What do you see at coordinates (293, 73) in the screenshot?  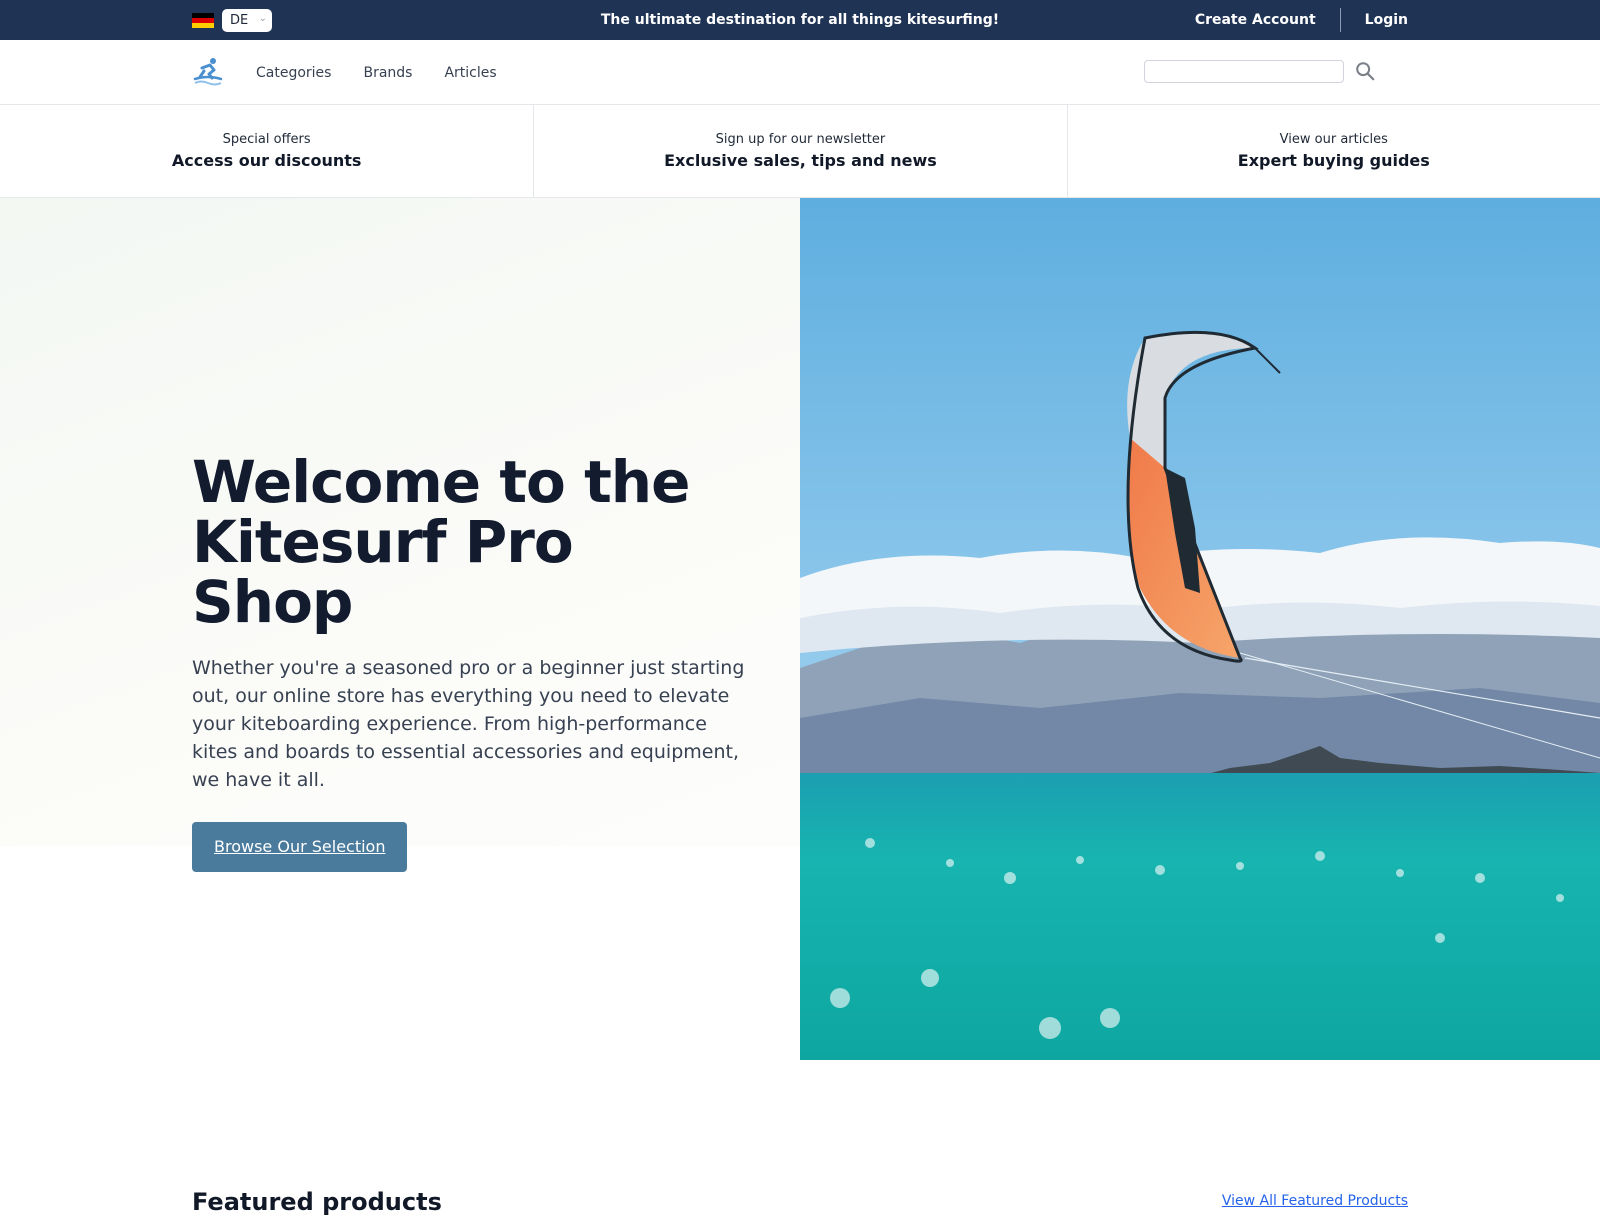 I see `nav-categories: Categories` at bounding box center [293, 73].